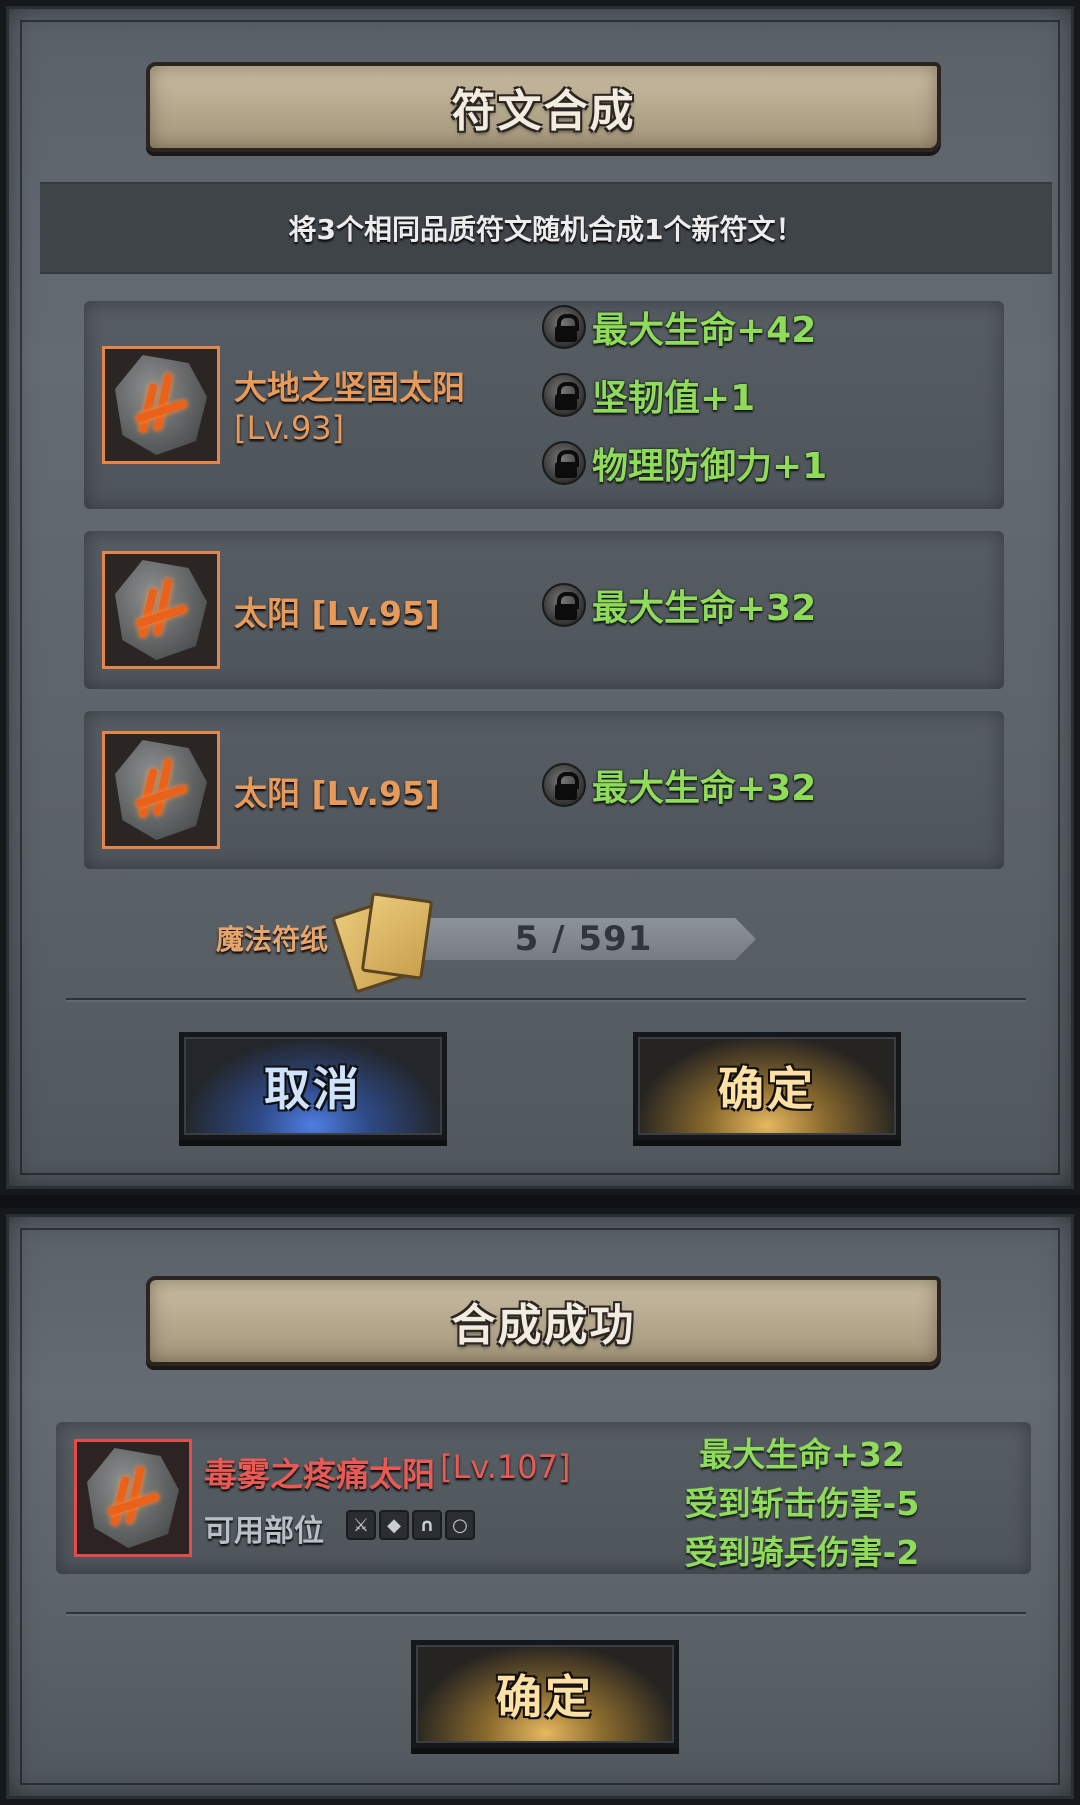 The image size is (1080, 1805). I want to click on result-title: 合成成功, so click(543, 1325).